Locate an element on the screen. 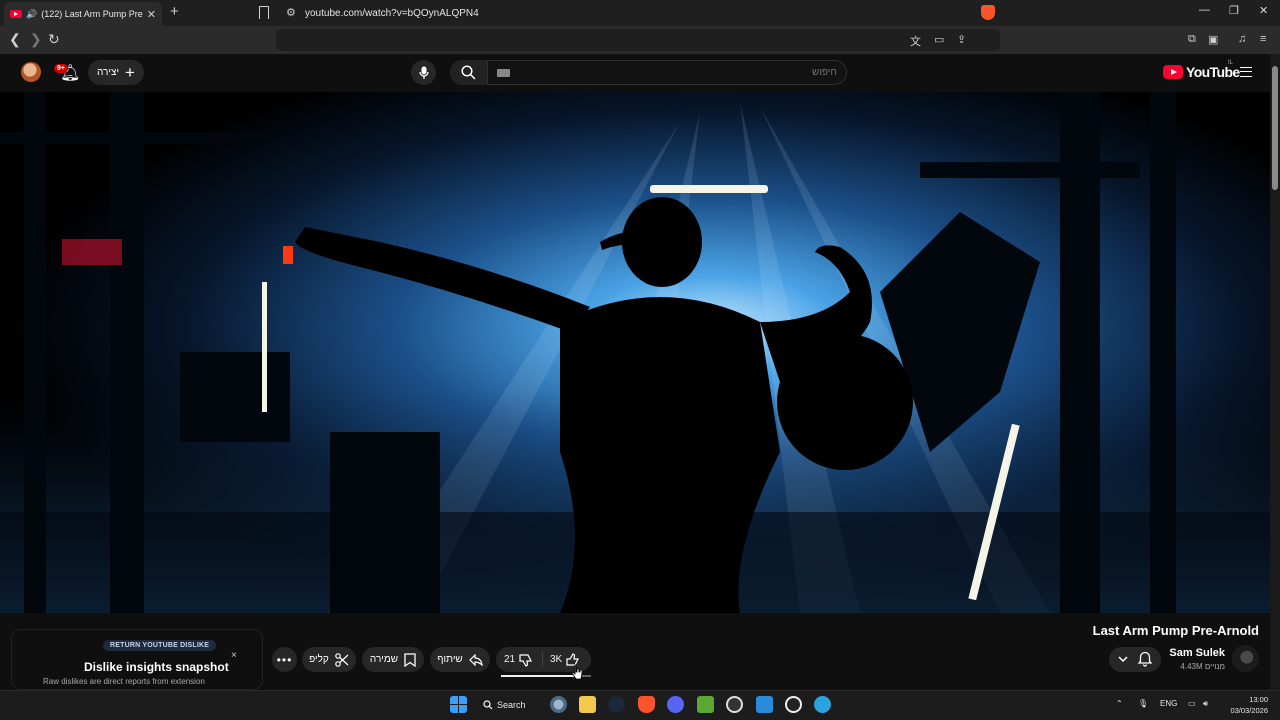  forward-icon: ❯ is located at coordinates (36, 39).